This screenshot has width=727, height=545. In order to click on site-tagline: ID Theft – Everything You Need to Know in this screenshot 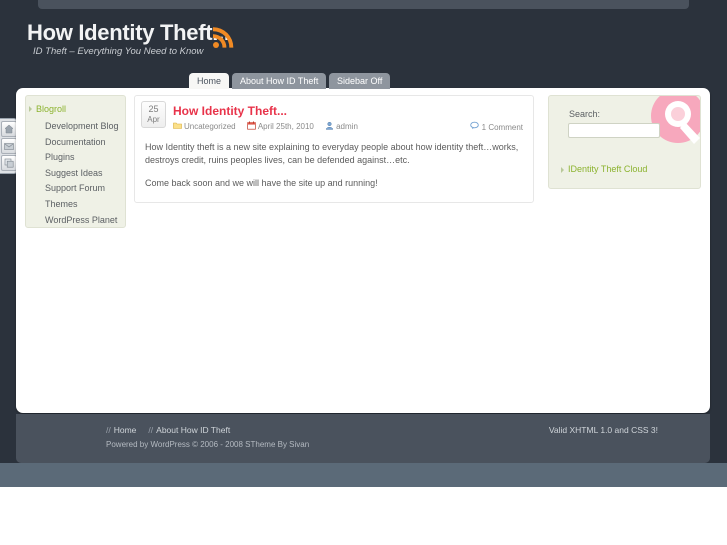, I will do `click(118, 51)`.